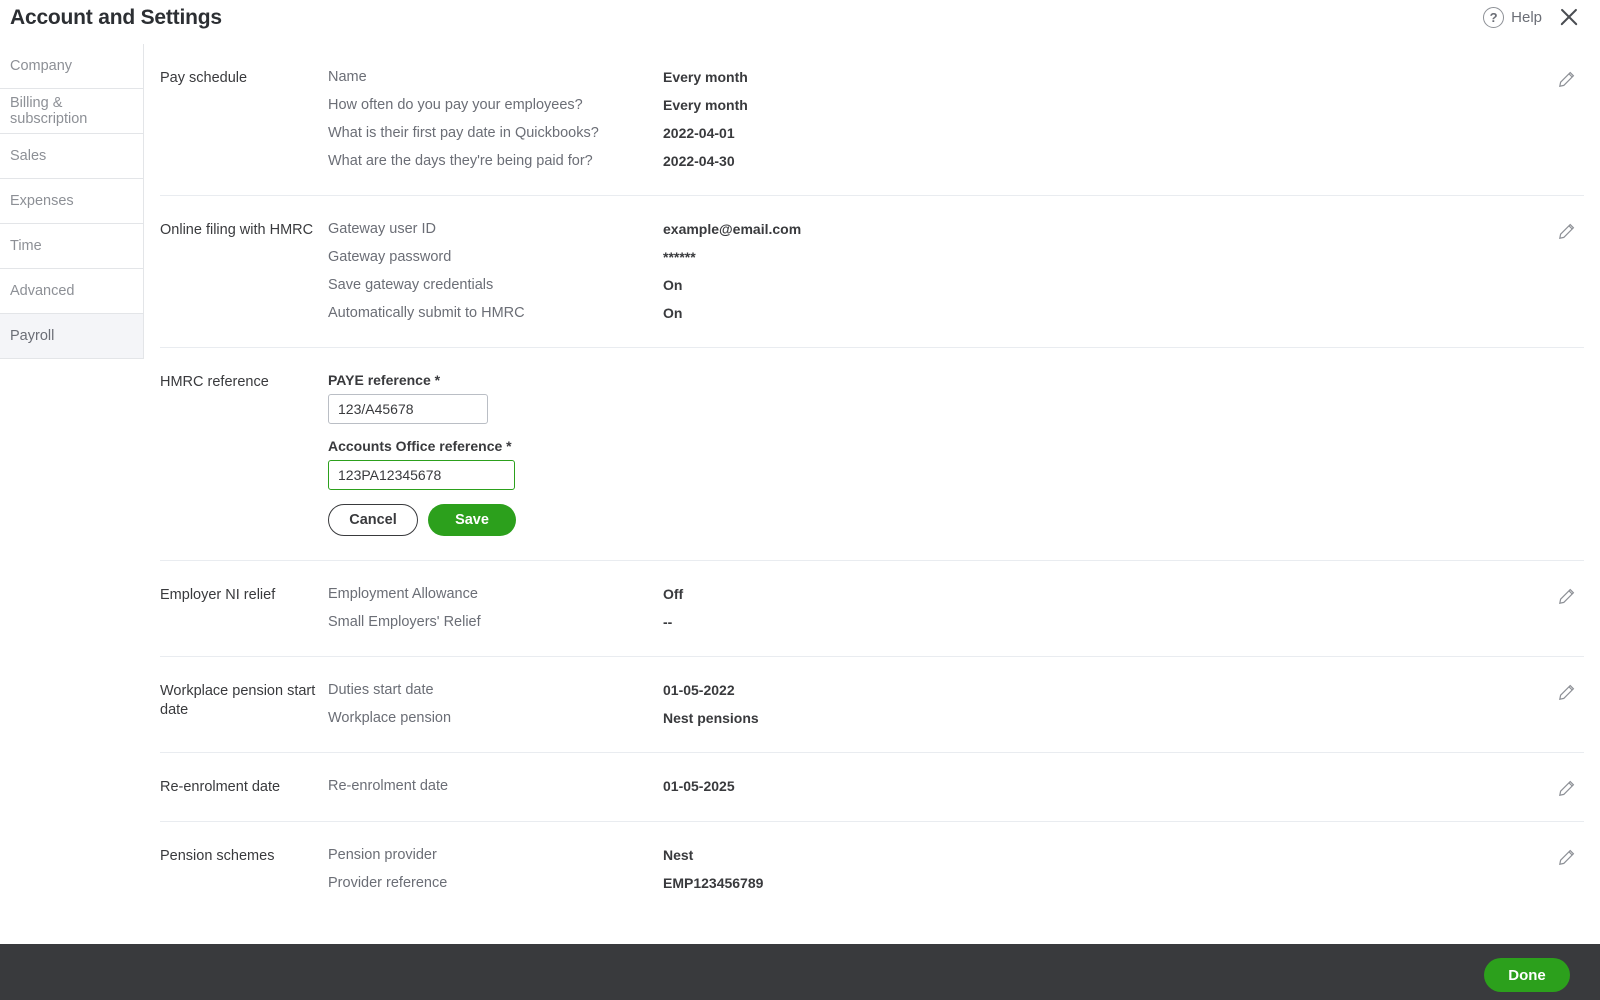  Describe the element at coordinates (214, 382) in the screenshot. I see `section-title: HMRC reference` at that location.